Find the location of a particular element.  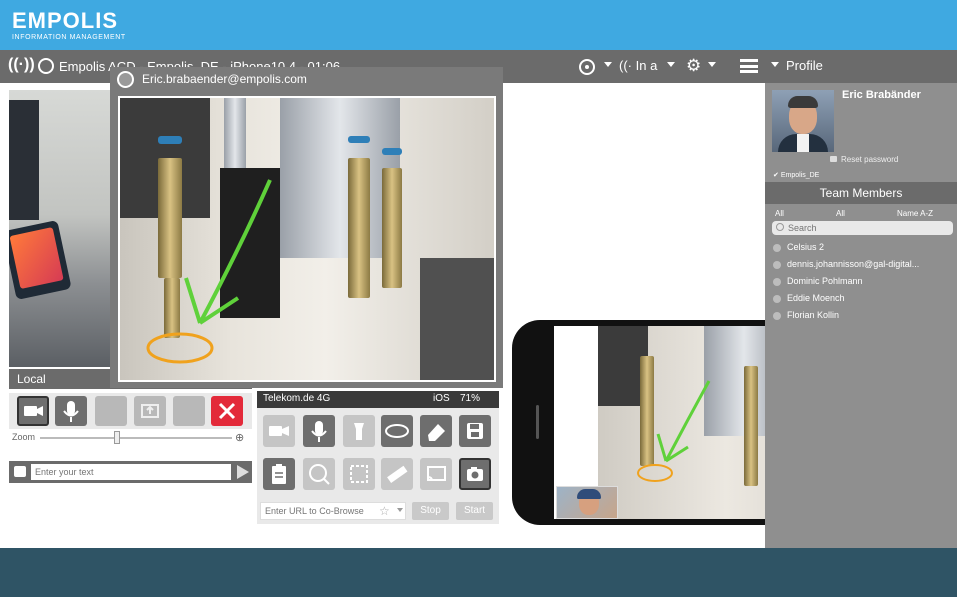

zoom-slider-thumb is located at coordinates (117, 437).